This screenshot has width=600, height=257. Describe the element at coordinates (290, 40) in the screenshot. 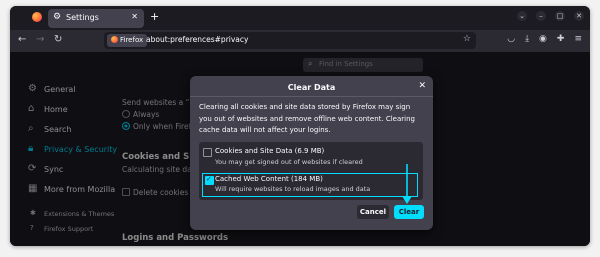

I see `url-bar: Firefox about:preferences#privacy ☆` at that location.